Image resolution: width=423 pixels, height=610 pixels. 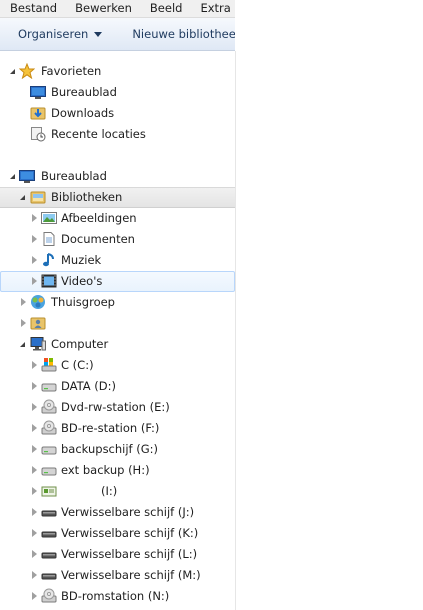 What do you see at coordinates (110, 428) in the screenshot?
I see `tree-label: BD-re-station (F:)` at bounding box center [110, 428].